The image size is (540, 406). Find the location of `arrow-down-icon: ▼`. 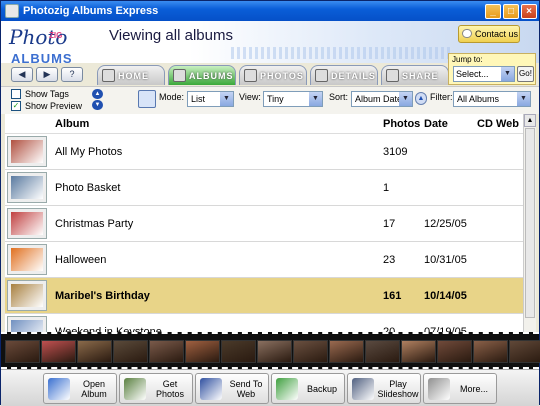

arrow-down-icon: ▼ is located at coordinates (97, 105).